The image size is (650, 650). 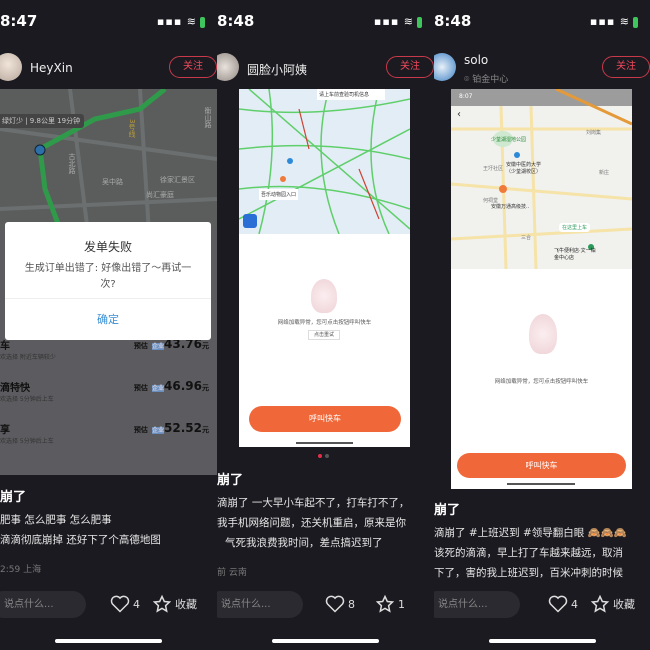 I want to click on confirm-button: 确定, so click(x=108, y=319).